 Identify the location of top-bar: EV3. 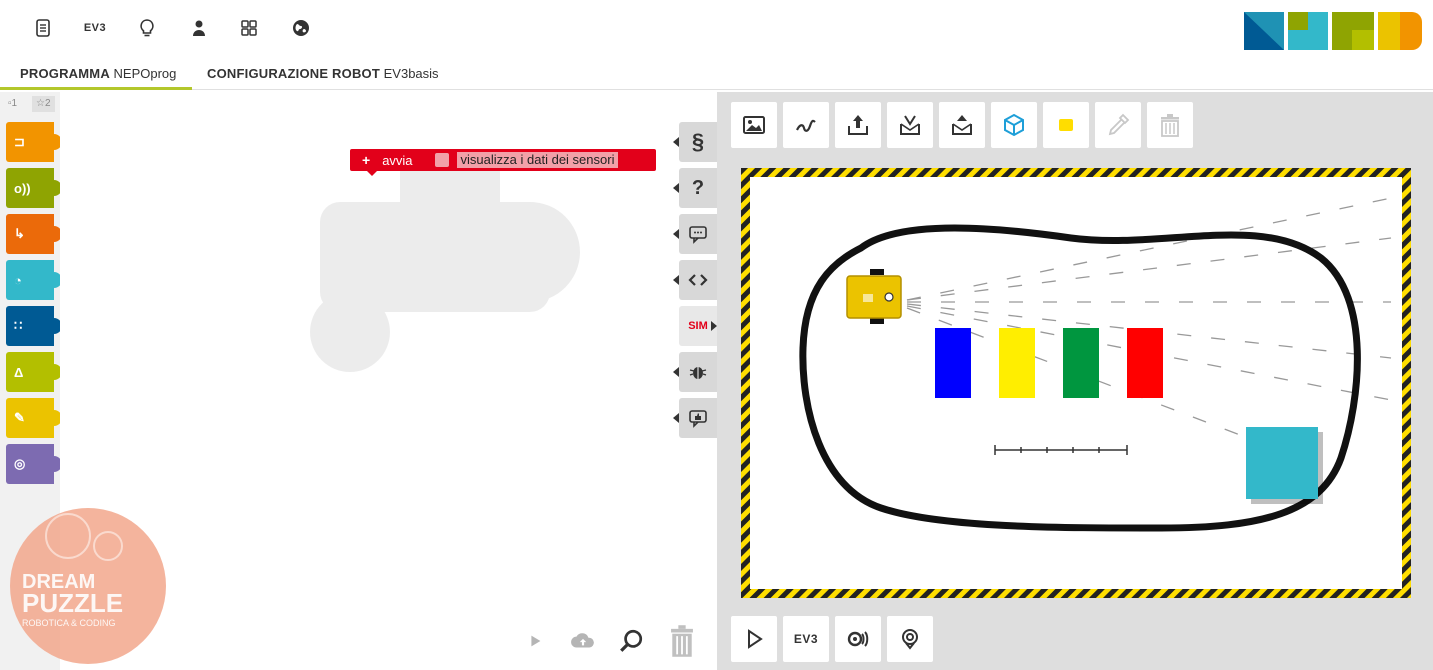
(716, 31).